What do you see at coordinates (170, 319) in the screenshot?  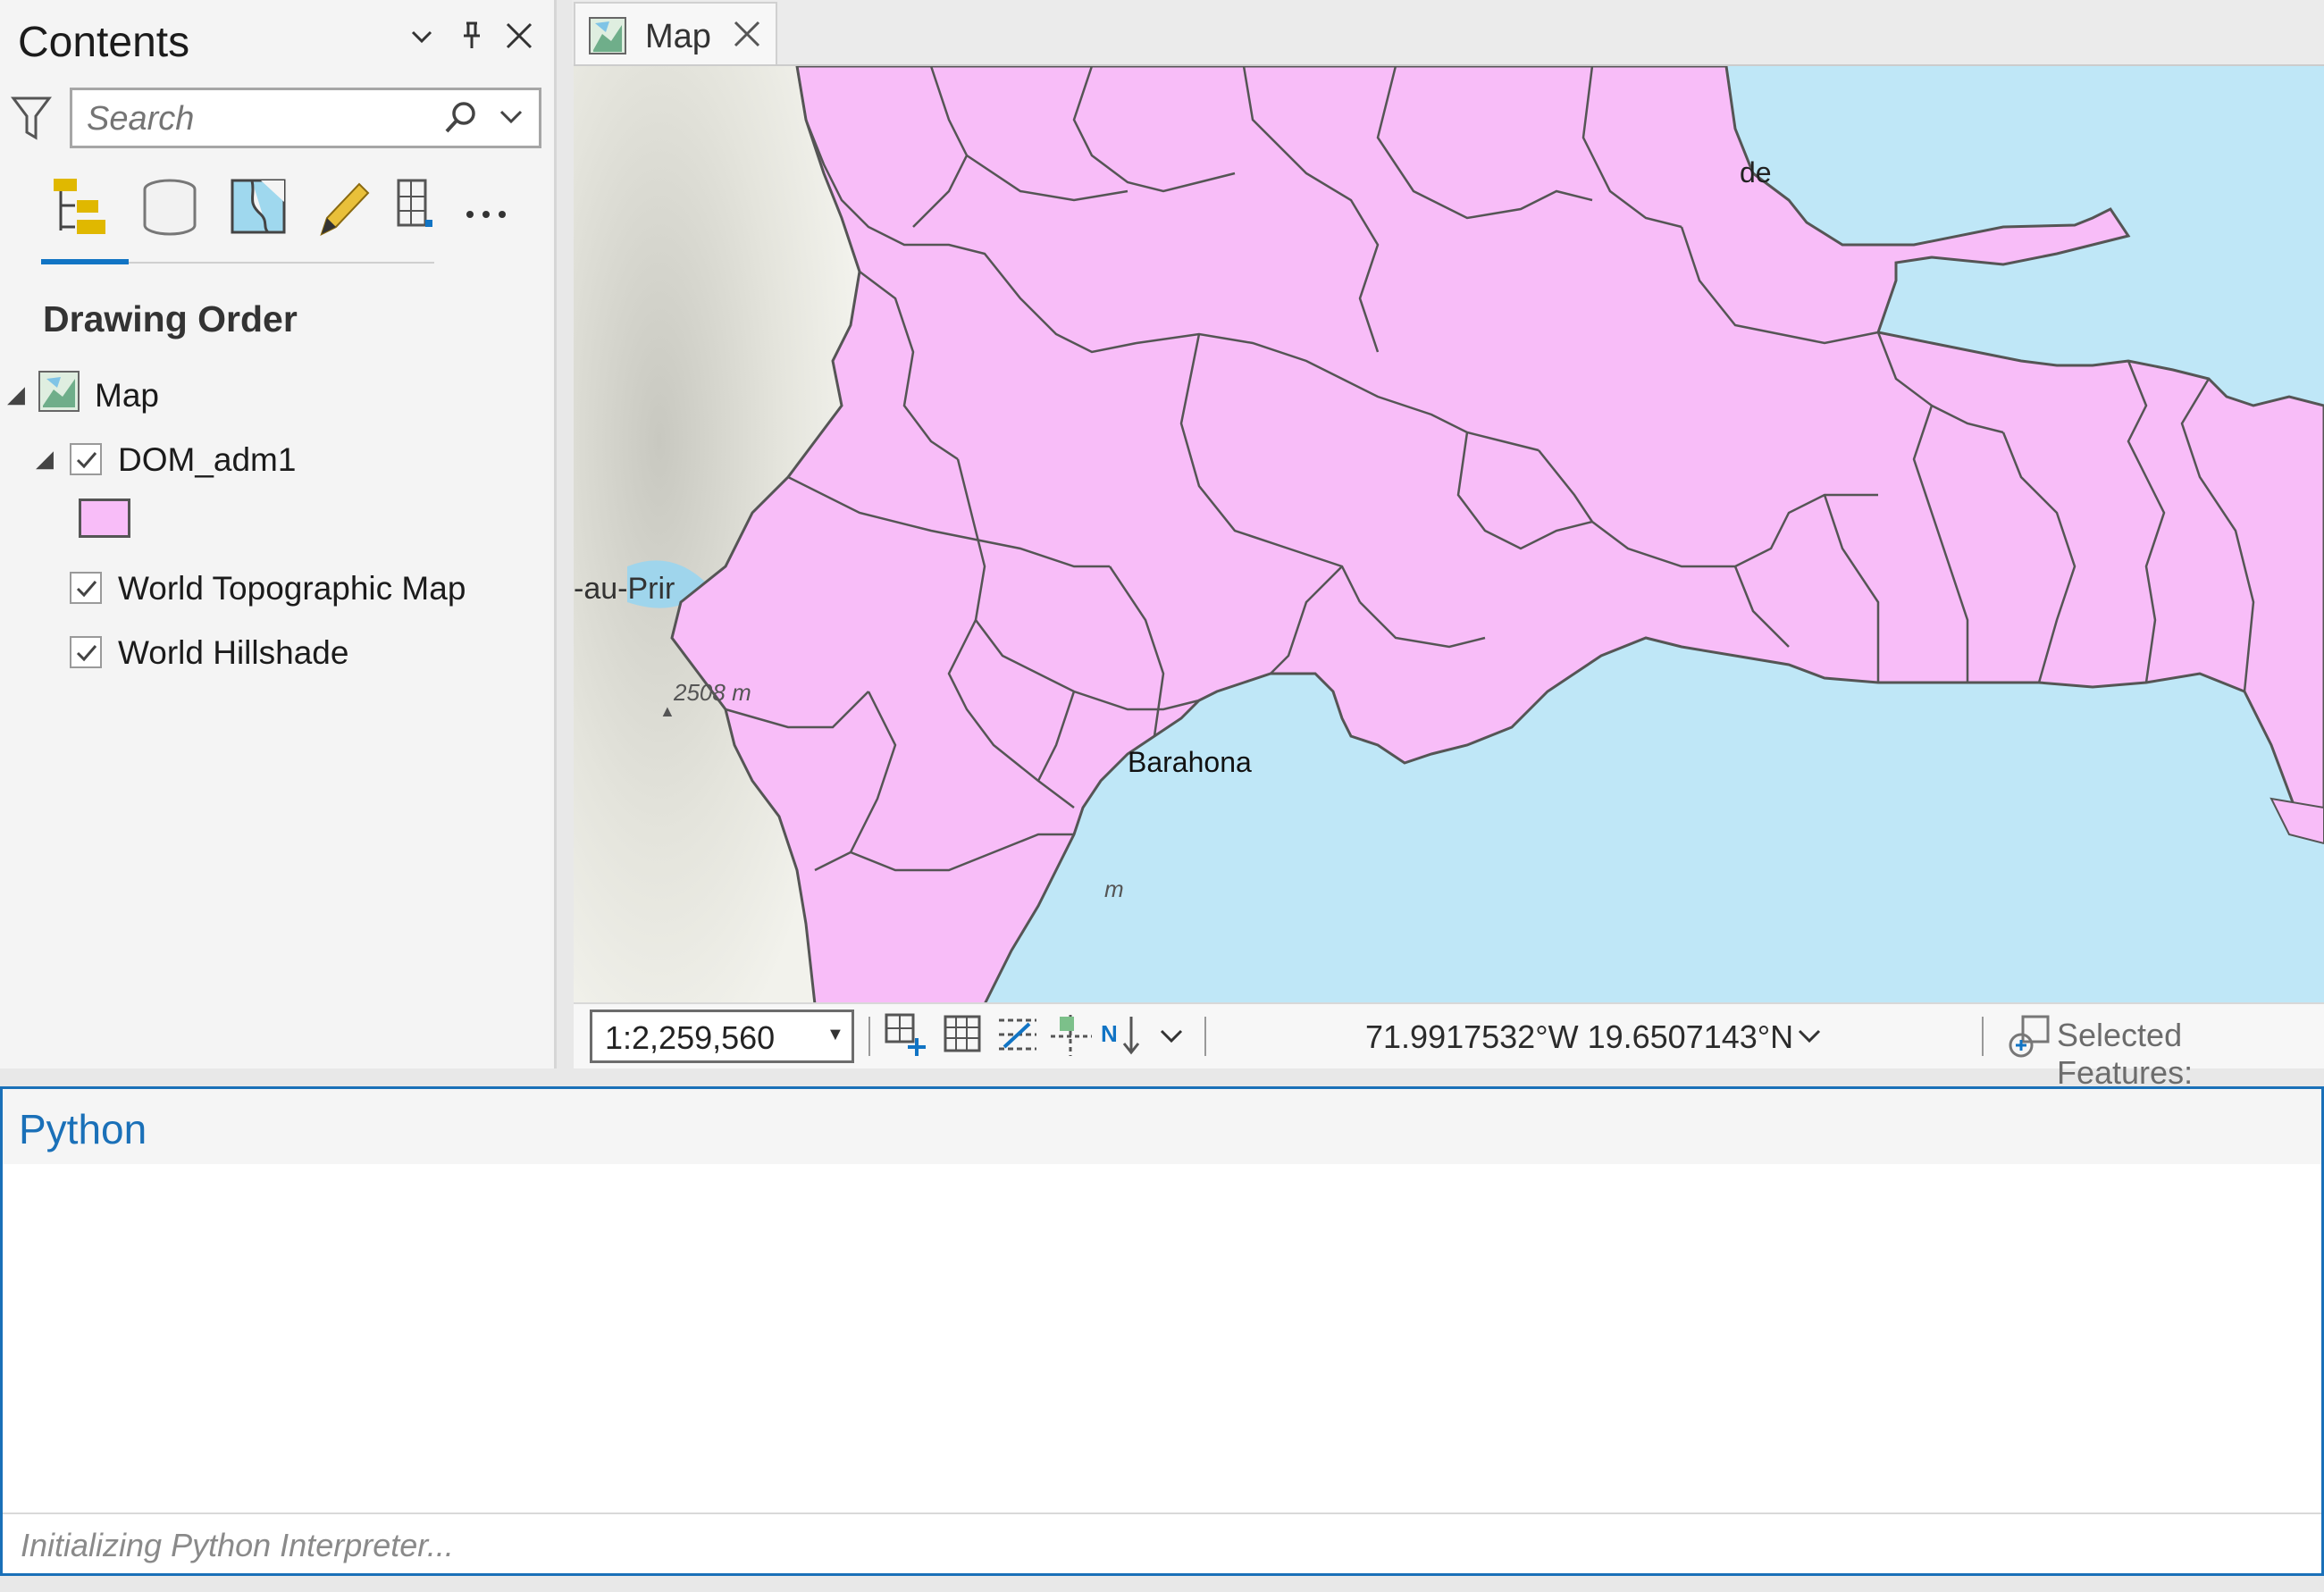 I see `drawing-order-heading: Drawing Order` at bounding box center [170, 319].